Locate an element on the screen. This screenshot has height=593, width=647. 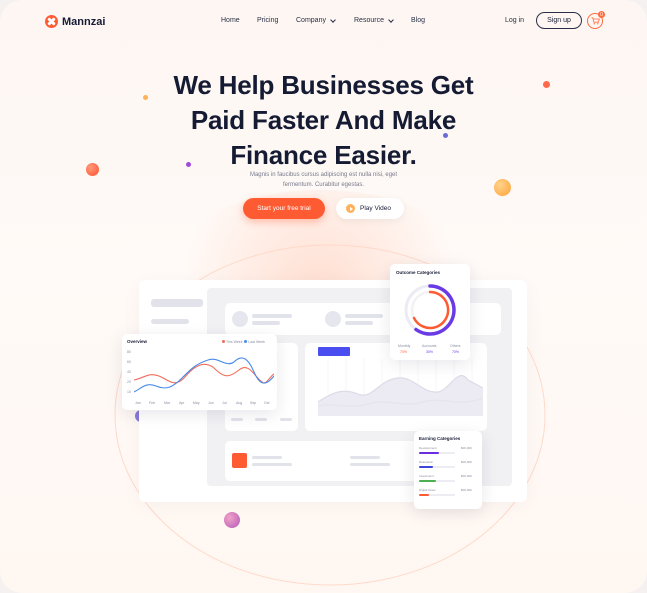
y-tick: 40 is located at coordinates (129, 372).